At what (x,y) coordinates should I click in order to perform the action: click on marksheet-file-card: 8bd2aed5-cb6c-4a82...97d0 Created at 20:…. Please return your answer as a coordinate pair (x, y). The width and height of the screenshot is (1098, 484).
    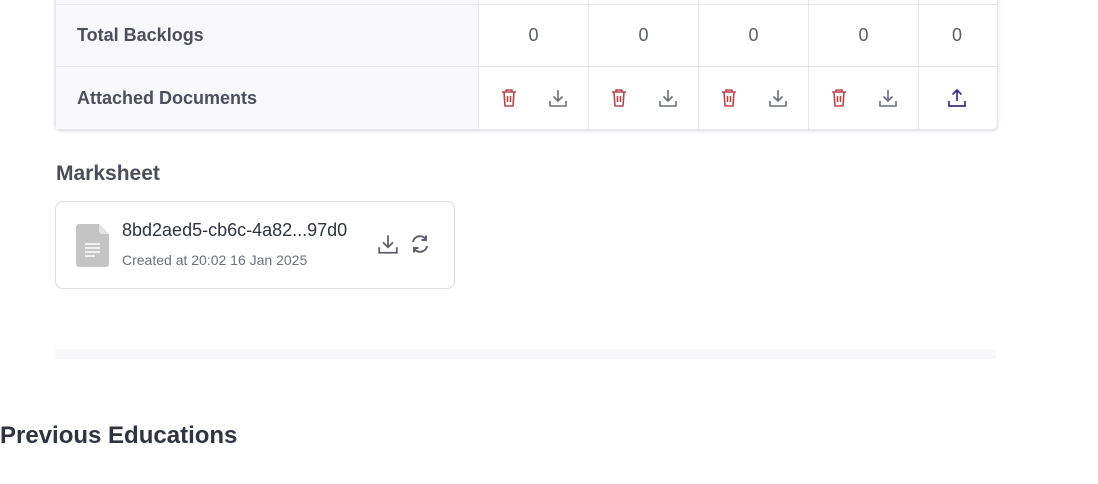
    Looking at the image, I should click on (255, 245).